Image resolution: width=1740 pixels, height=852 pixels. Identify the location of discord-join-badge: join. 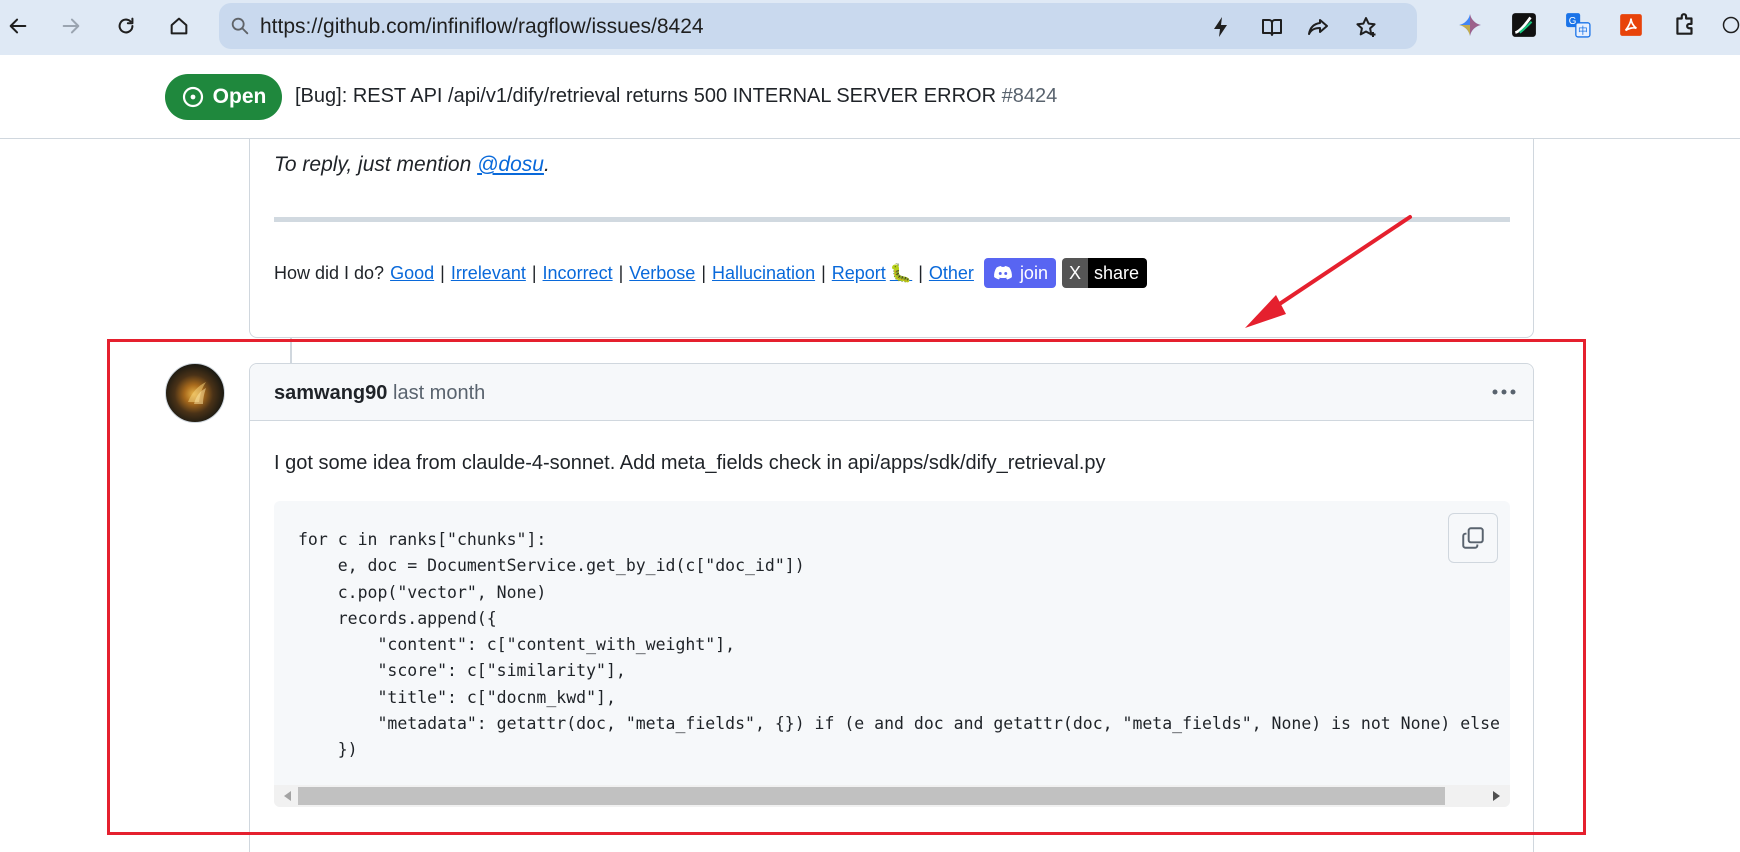
(1019, 273).